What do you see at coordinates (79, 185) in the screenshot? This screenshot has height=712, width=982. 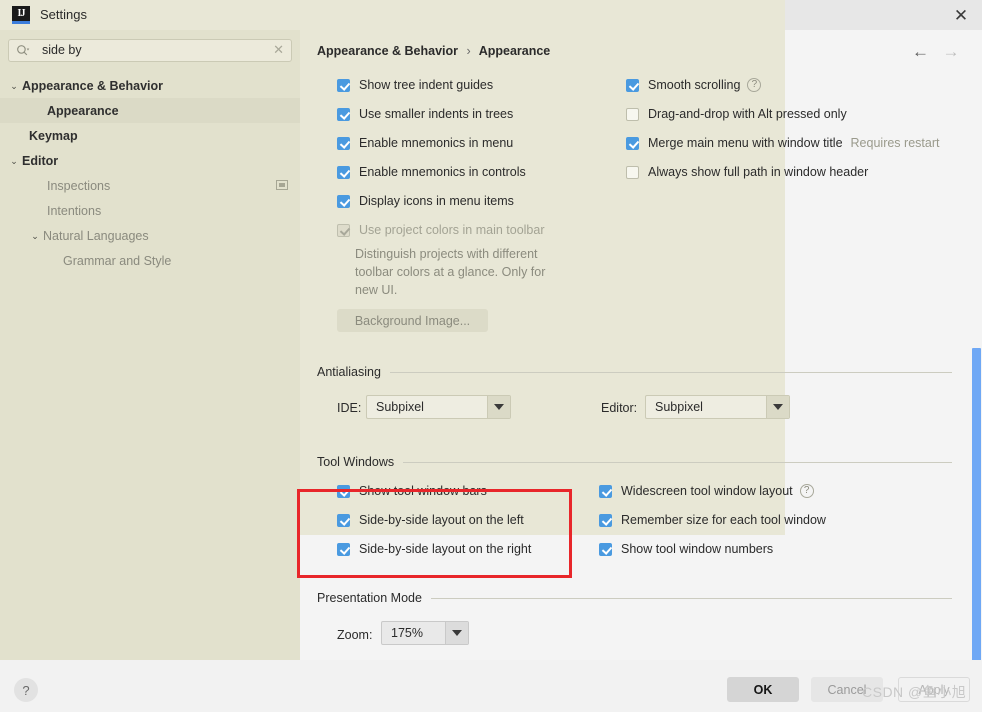 I see `sidebar-item-label: Inspections` at bounding box center [79, 185].